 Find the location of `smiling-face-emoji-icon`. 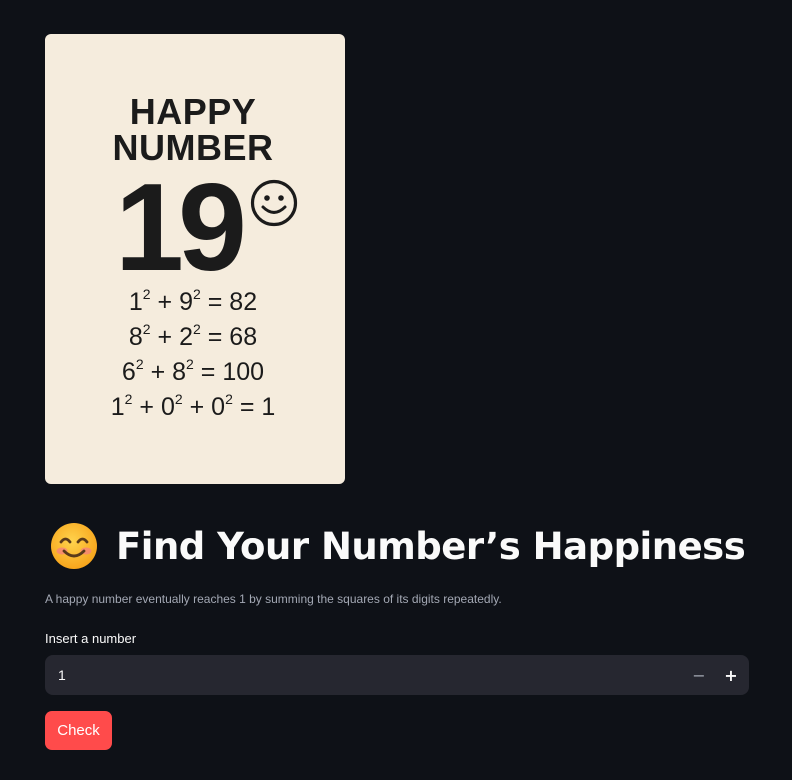

smiling-face-emoji-icon is located at coordinates (74, 546).